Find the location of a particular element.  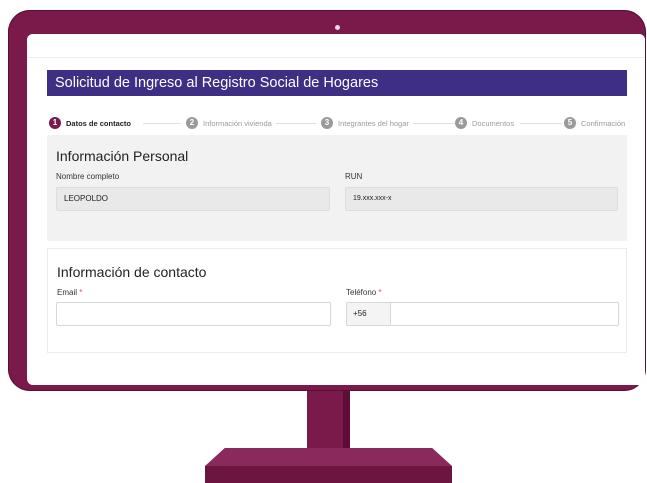

step-label: Datos de contacto is located at coordinates (99, 123).